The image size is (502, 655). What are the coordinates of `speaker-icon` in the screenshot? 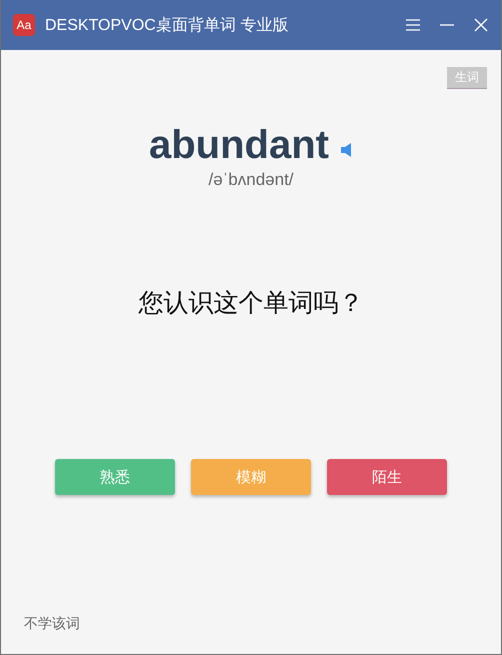 It's located at (346, 149).